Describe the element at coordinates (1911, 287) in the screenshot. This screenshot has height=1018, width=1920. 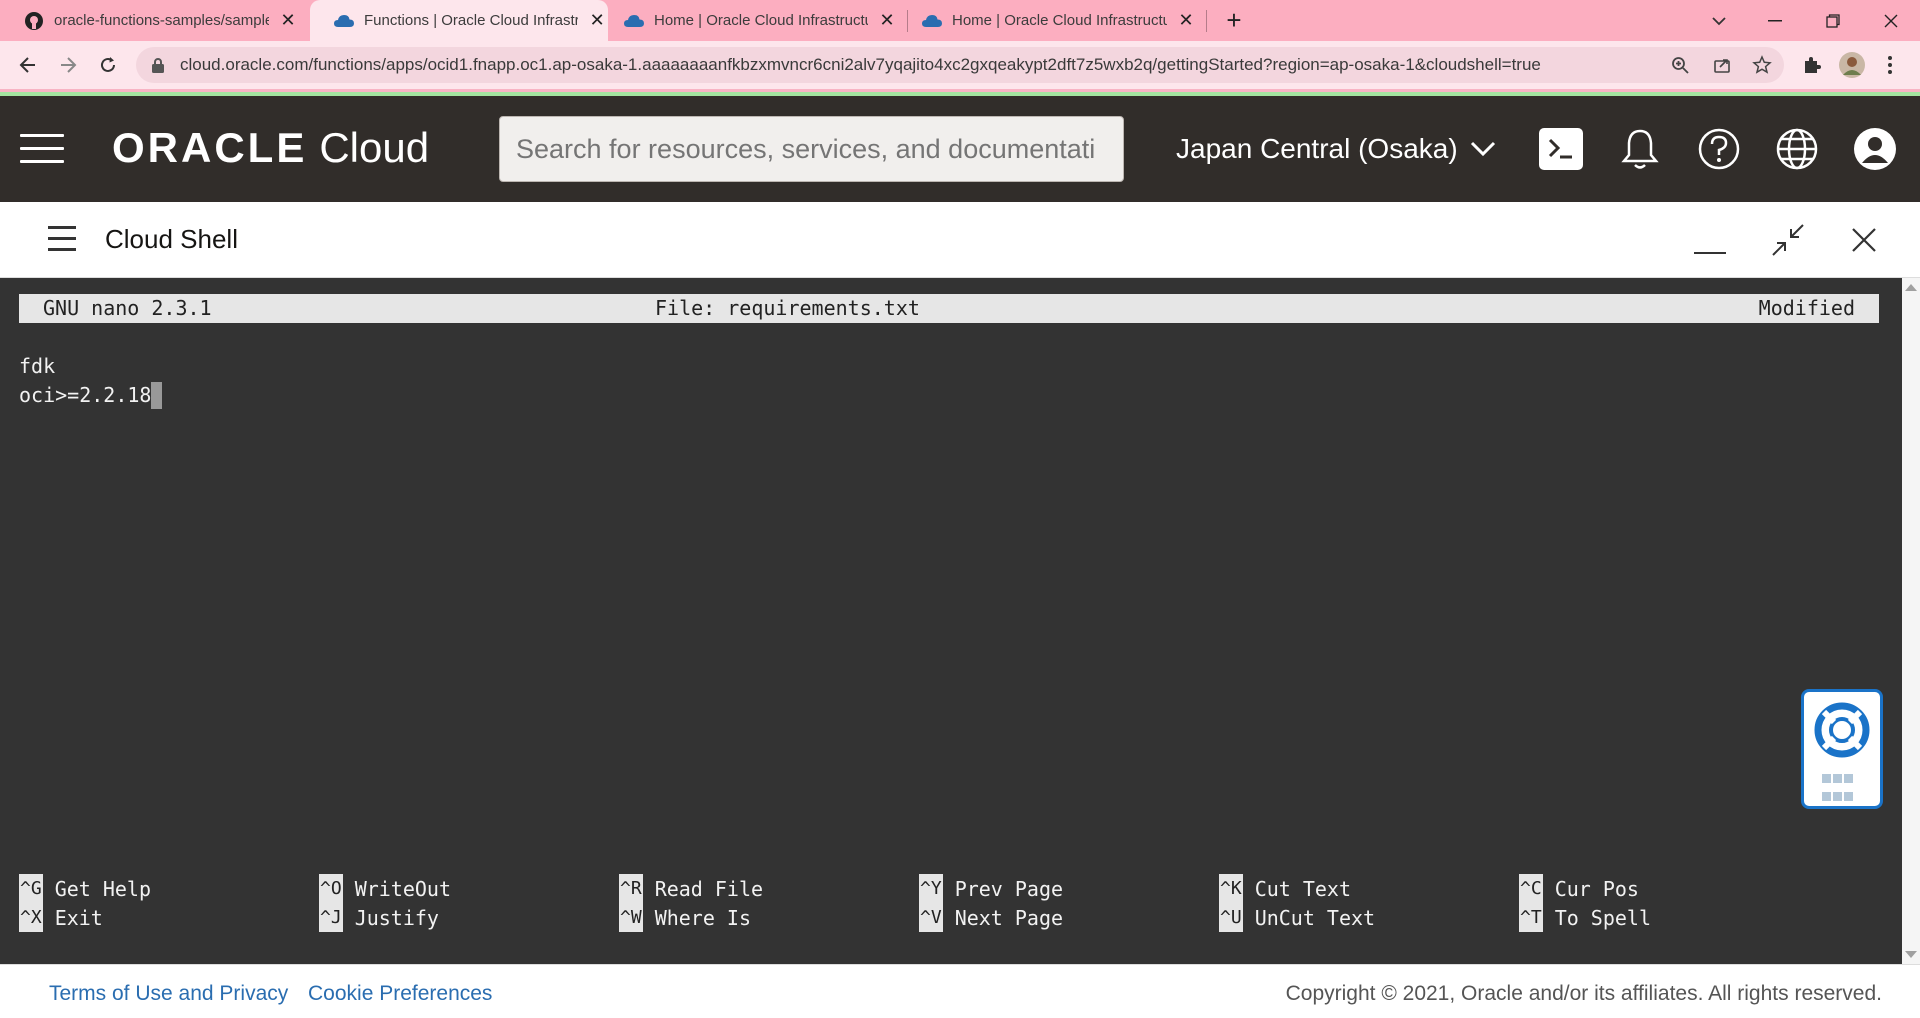
I see `scroll-up-icon` at that location.